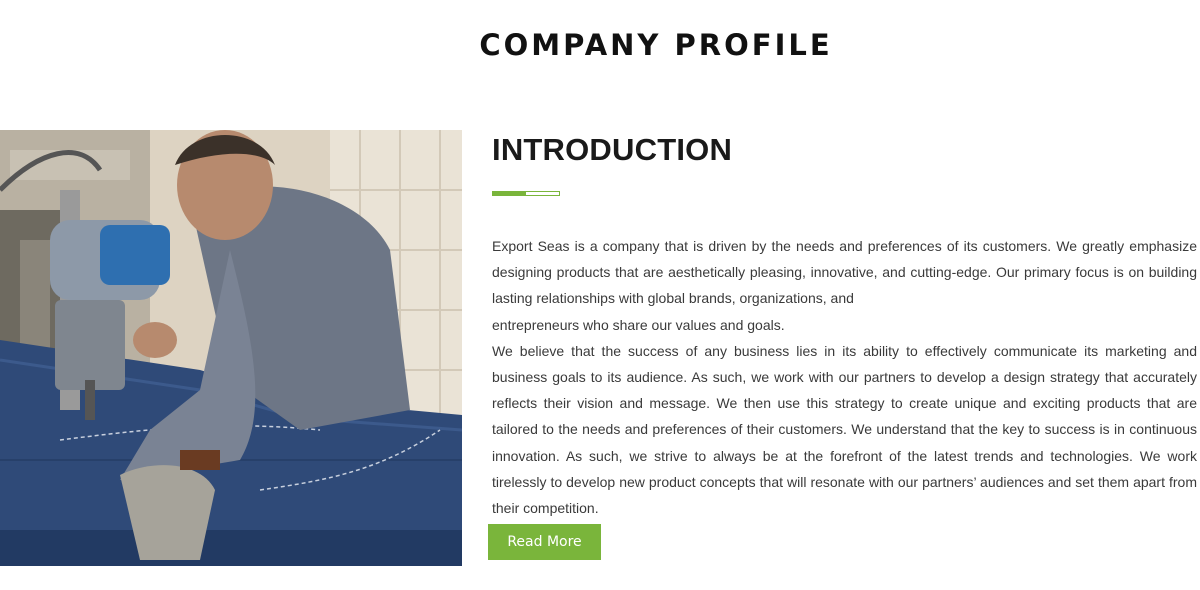 The height and width of the screenshot is (590, 1200). What do you see at coordinates (509, 193) in the screenshot?
I see `heading-underline-accent` at bounding box center [509, 193].